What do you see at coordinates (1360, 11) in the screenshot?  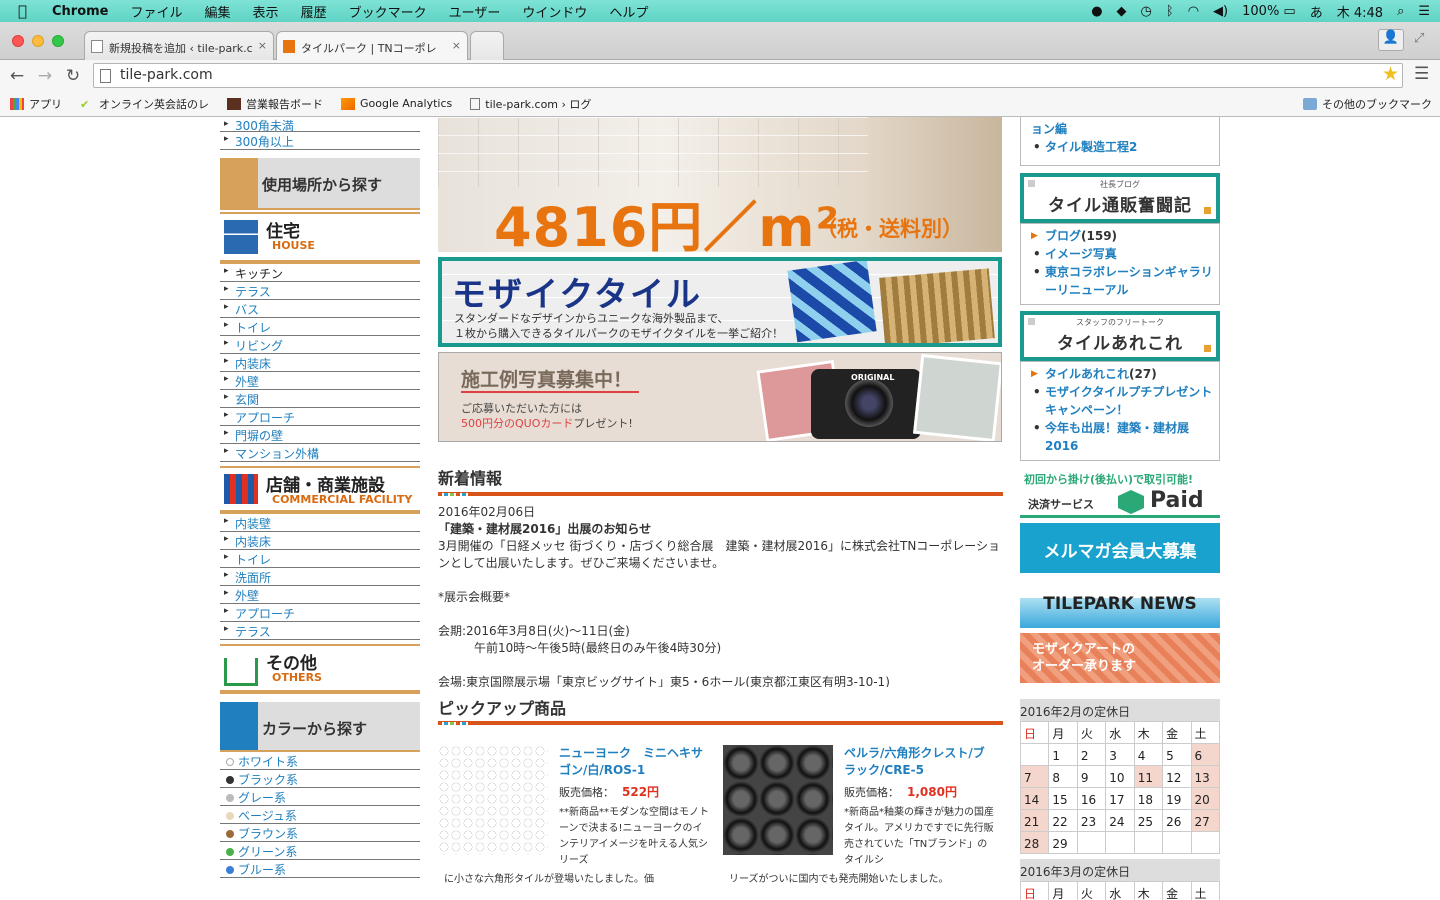 I see `clock: 木 4:48` at bounding box center [1360, 11].